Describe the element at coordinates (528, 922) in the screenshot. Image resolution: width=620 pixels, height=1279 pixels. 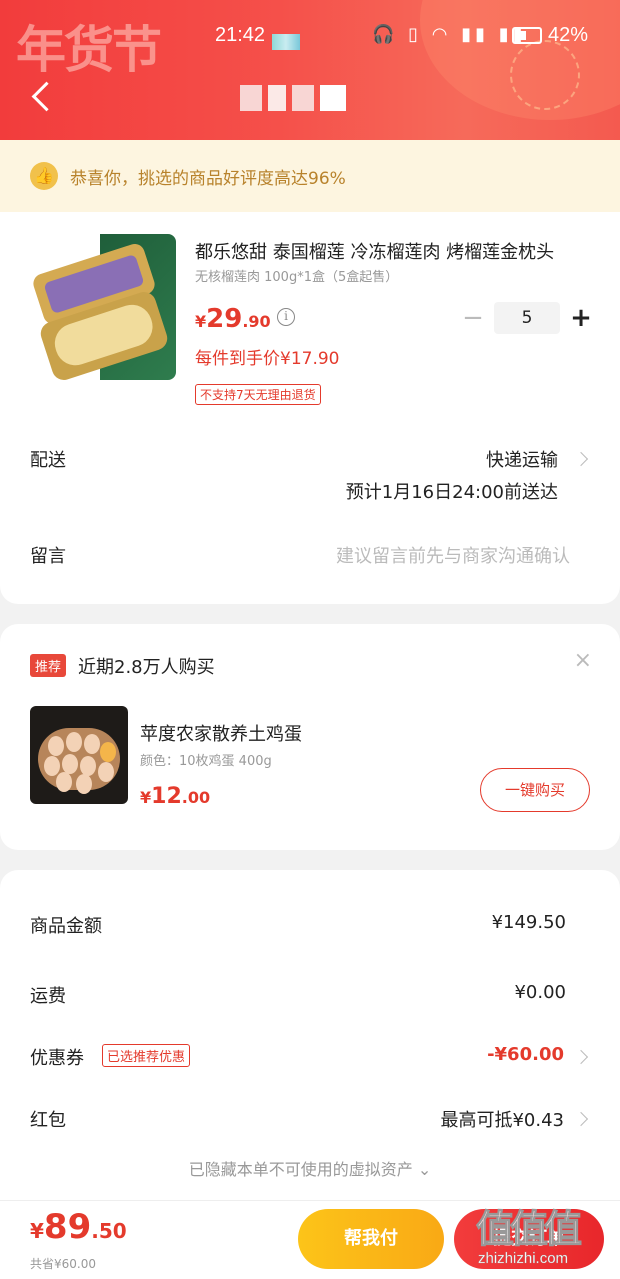
I see `goods-amount-value: ¥149.50` at that location.